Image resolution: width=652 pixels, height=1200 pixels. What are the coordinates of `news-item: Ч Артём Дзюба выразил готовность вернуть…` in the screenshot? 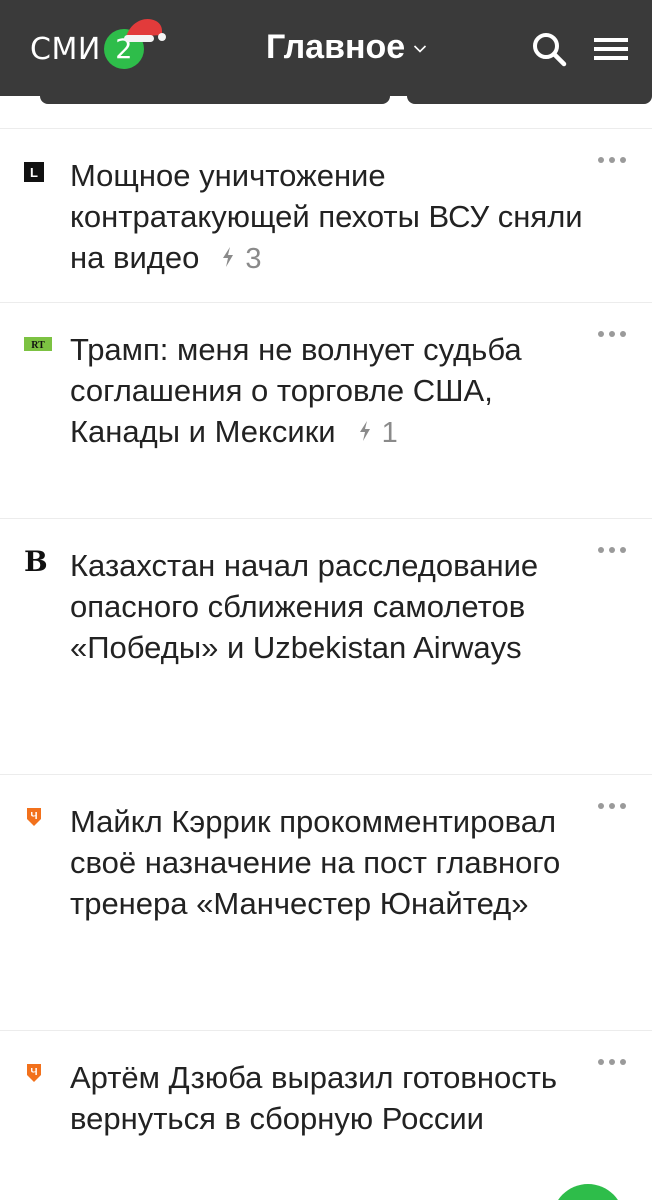 It's located at (326, 1115).